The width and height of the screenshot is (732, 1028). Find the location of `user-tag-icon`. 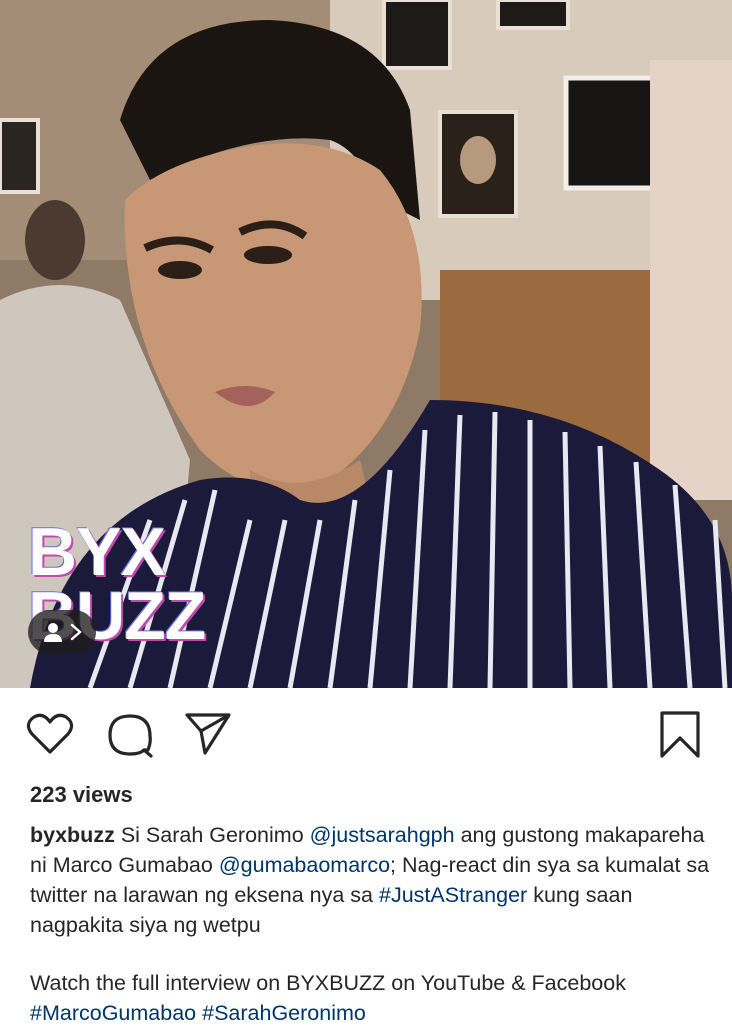

user-tag-icon is located at coordinates (53, 632).